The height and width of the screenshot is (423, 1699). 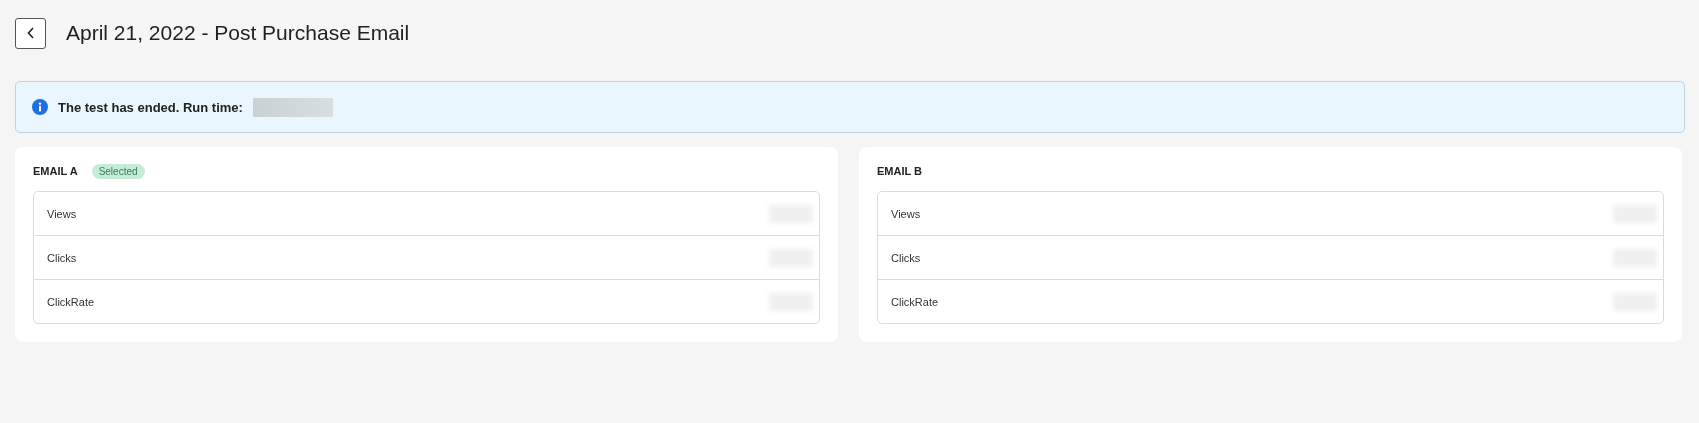 I want to click on back-icon, so click(x=30, y=33).